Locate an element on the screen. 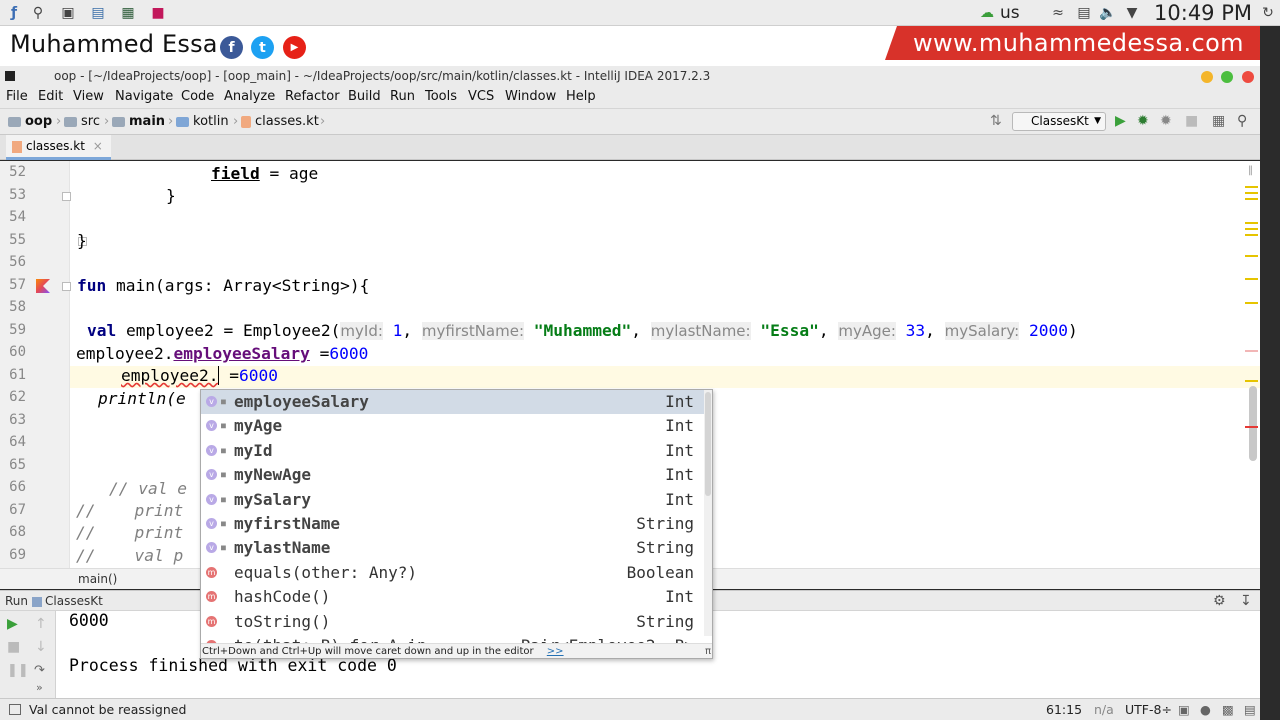 The image size is (1280, 720). network-cloud-icon: ☁ is located at coordinates (987, 13).